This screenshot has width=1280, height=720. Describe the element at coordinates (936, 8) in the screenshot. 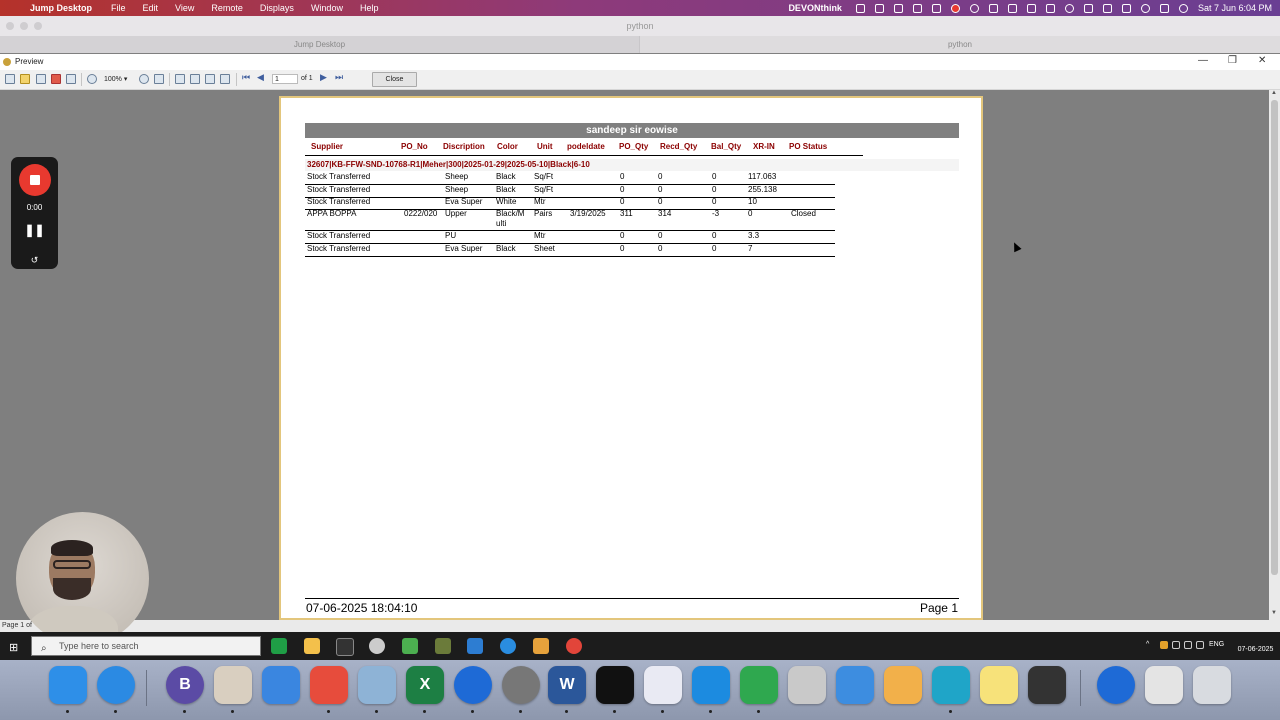

I see `stats-icon` at that location.